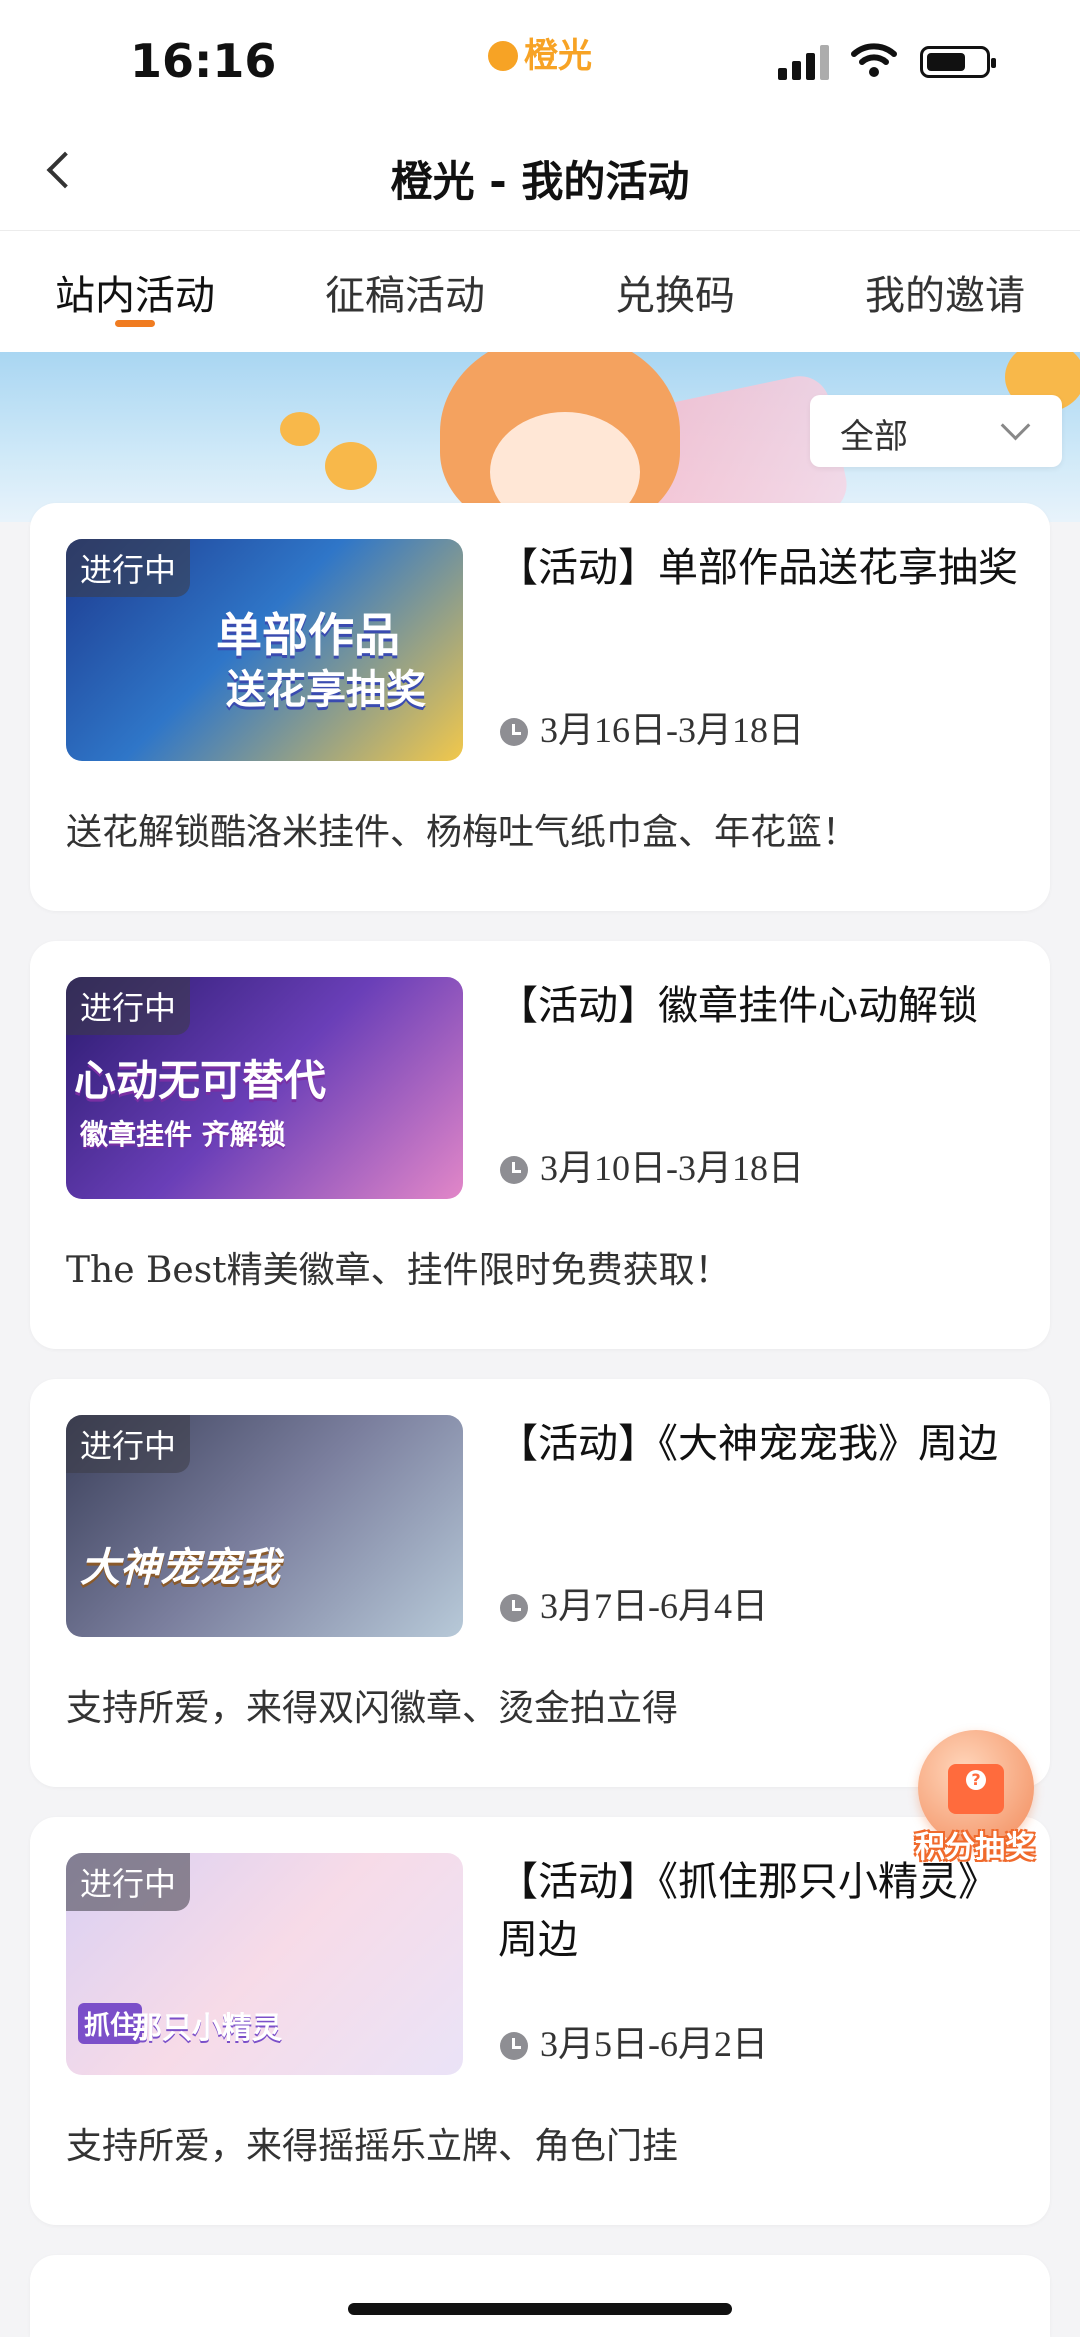  I want to click on signal-icon, so click(805, 62).